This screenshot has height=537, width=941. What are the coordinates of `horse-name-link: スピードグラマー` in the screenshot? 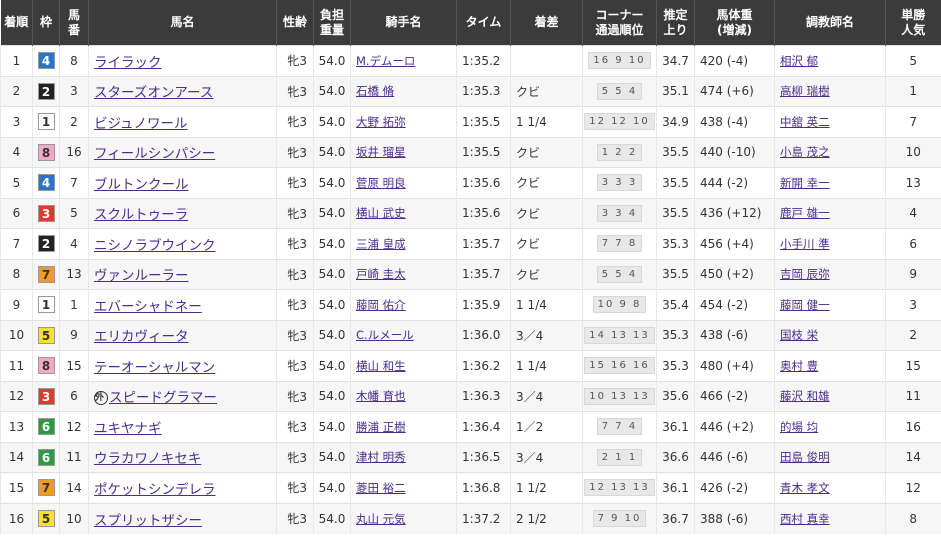 It's located at (163, 398).